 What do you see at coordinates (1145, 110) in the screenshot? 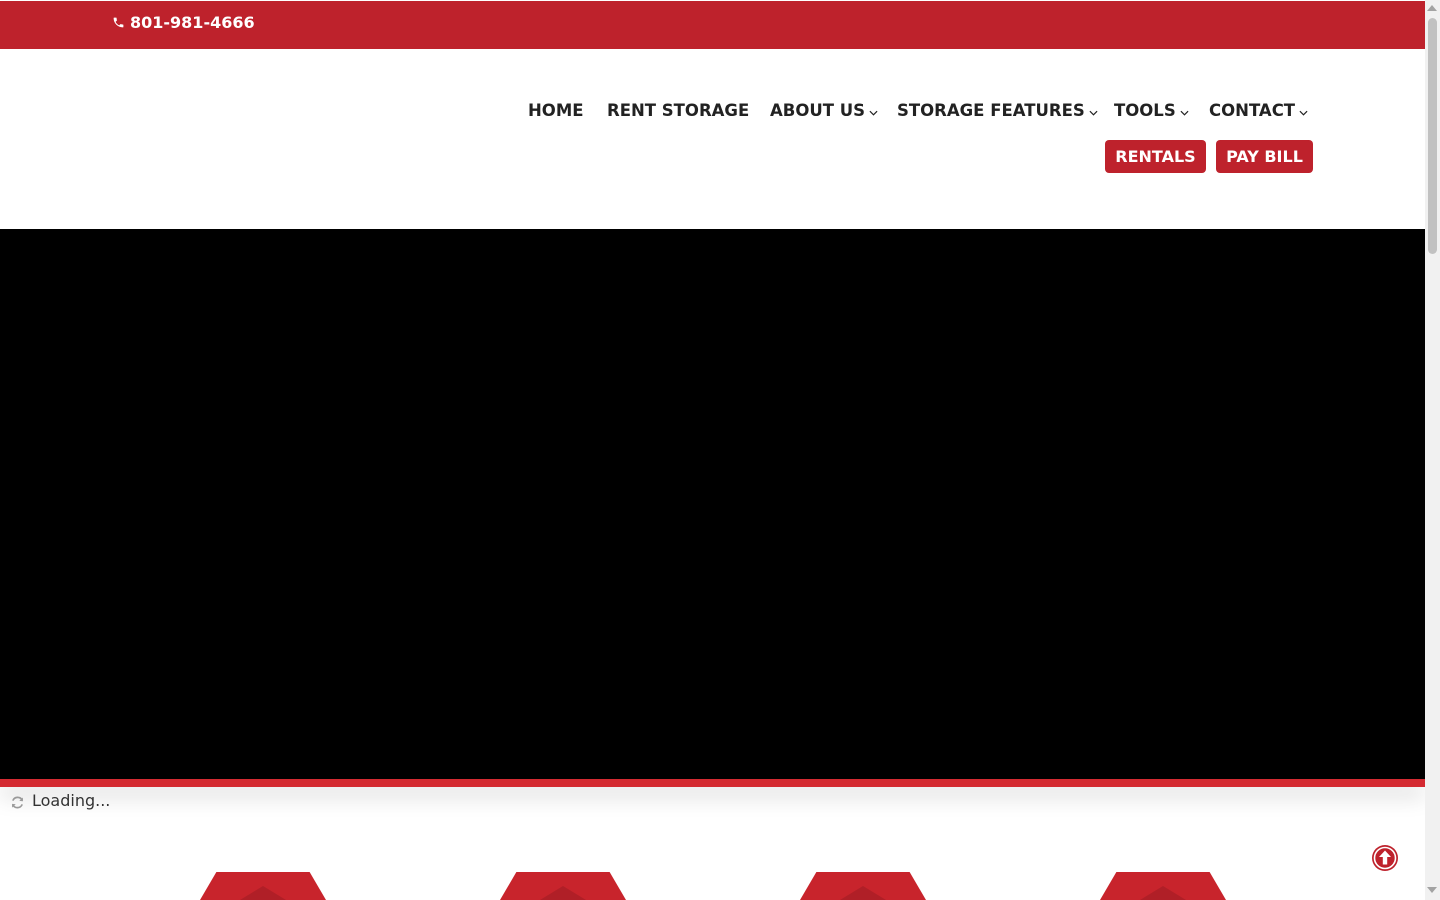
I see `nav-item-label: TOOLS` at bounding box center [1145, 110].